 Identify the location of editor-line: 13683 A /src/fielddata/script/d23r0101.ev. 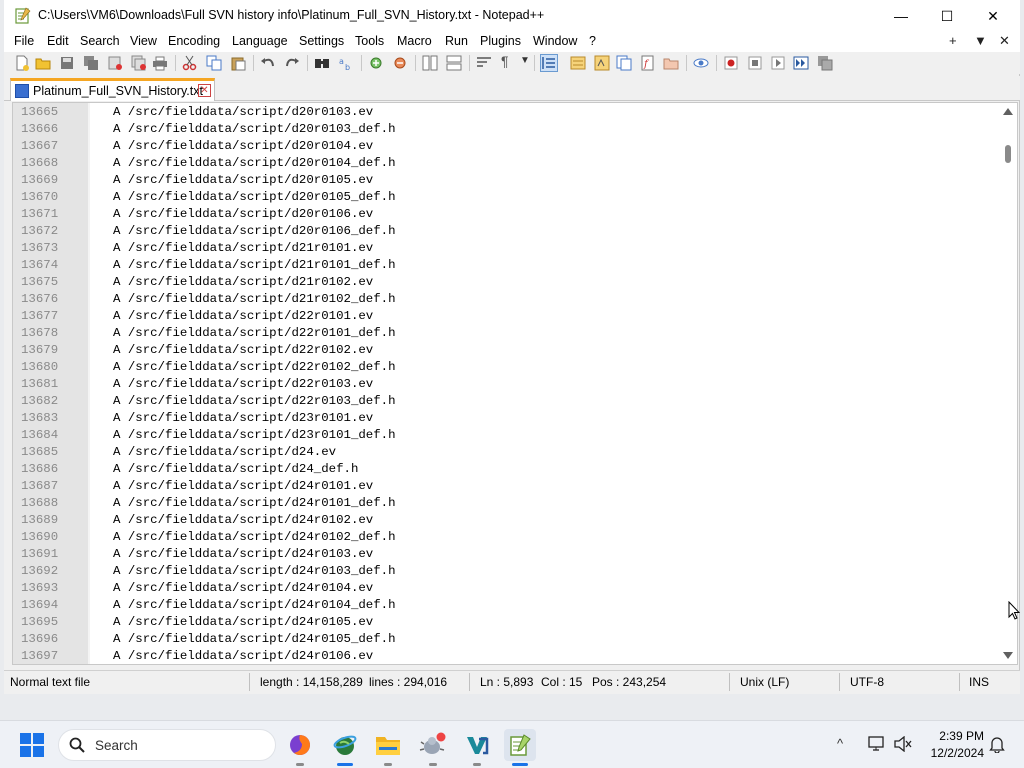
(508, 418).